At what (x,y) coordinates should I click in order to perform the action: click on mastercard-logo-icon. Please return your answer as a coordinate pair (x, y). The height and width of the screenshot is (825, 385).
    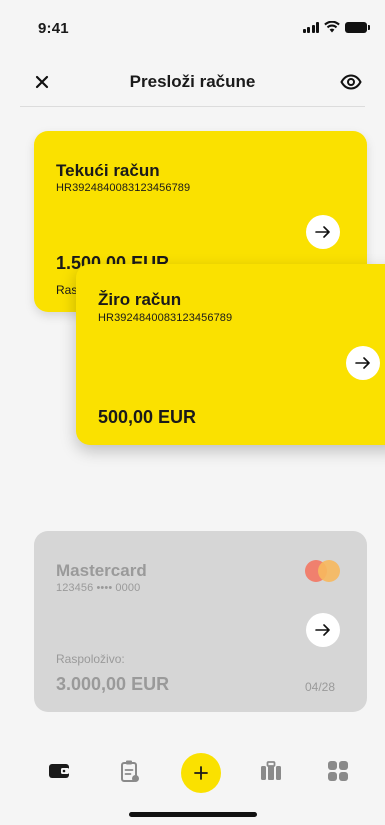
    Looking at the image, I should click on (323, 571).